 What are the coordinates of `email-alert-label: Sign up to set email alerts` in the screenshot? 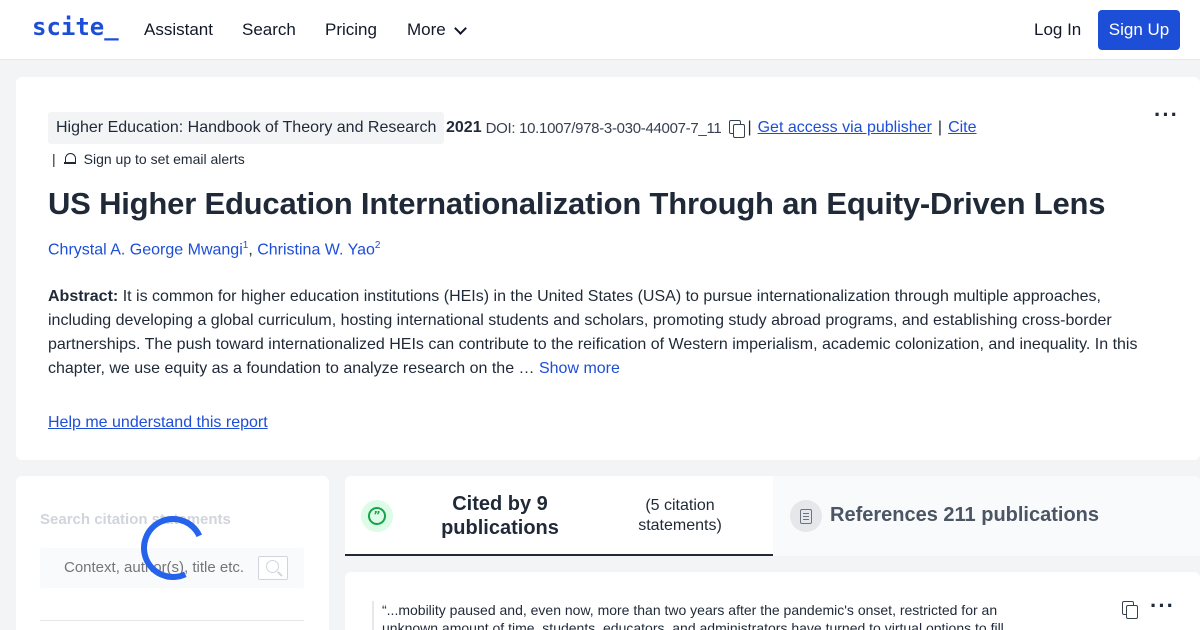 It's located at (164, 159).